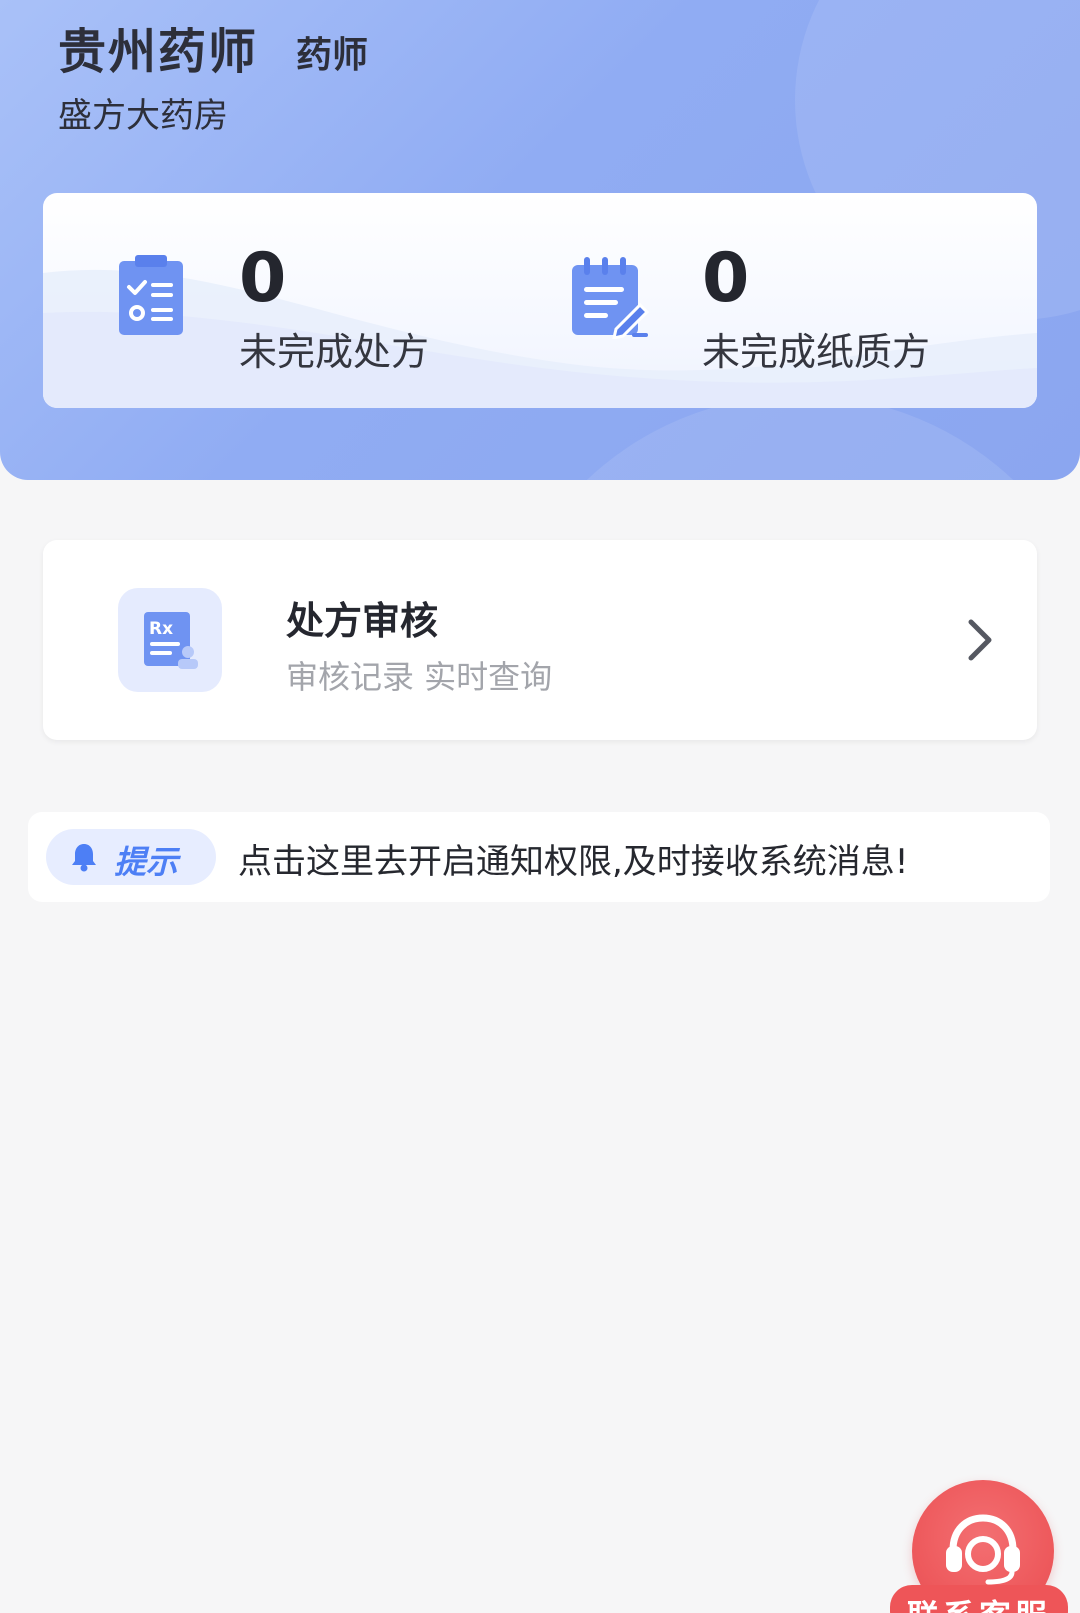 The width and height of the screenshot is (1080, 1613). What do you see at coordinates (979, 1602) in the screenshot?
I see `customer-service-label: 联系客服` at bounding box center [979, 1602].